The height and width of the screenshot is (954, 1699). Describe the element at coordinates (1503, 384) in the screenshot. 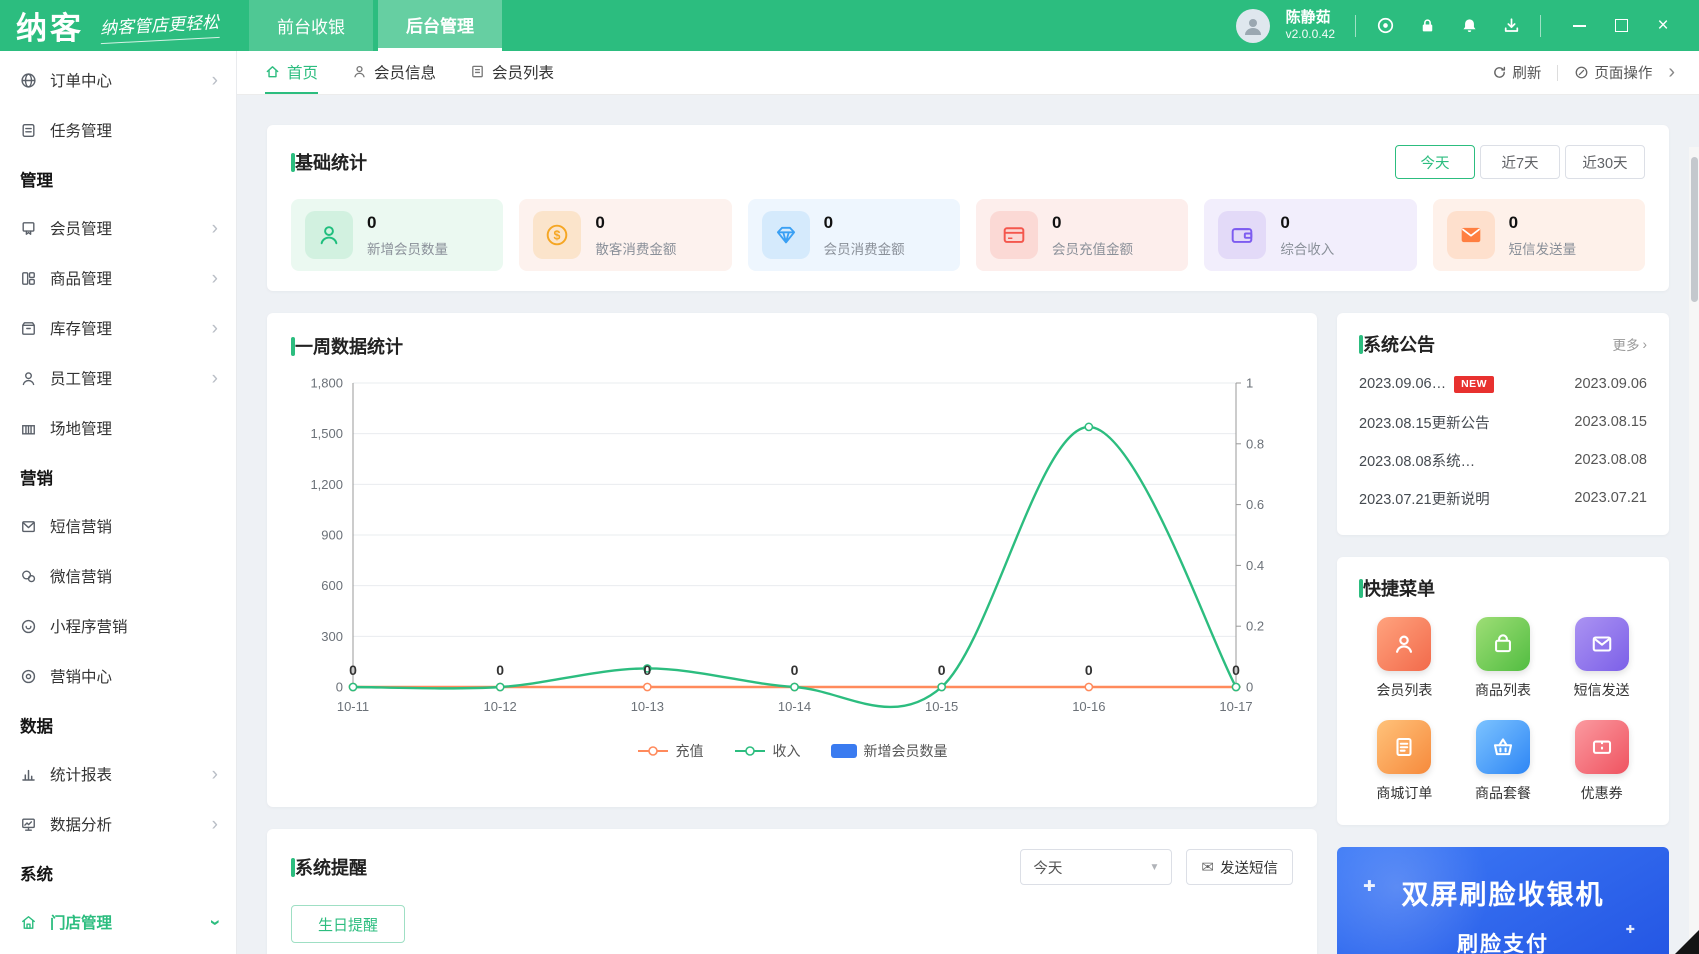

I see `notice-item: 2023.09.06… NEW 2023.09.06` at that location.